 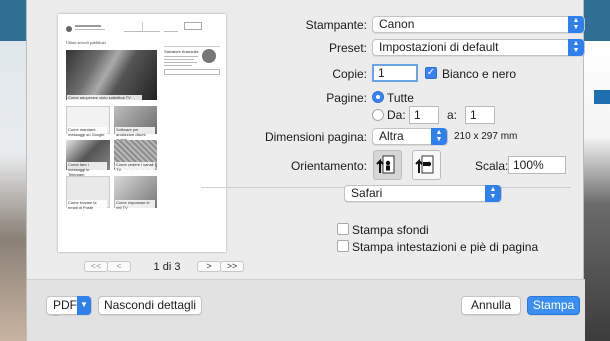 I want to click on hide-details-button: Nascondi dettagli, so click(x=150, y=305).